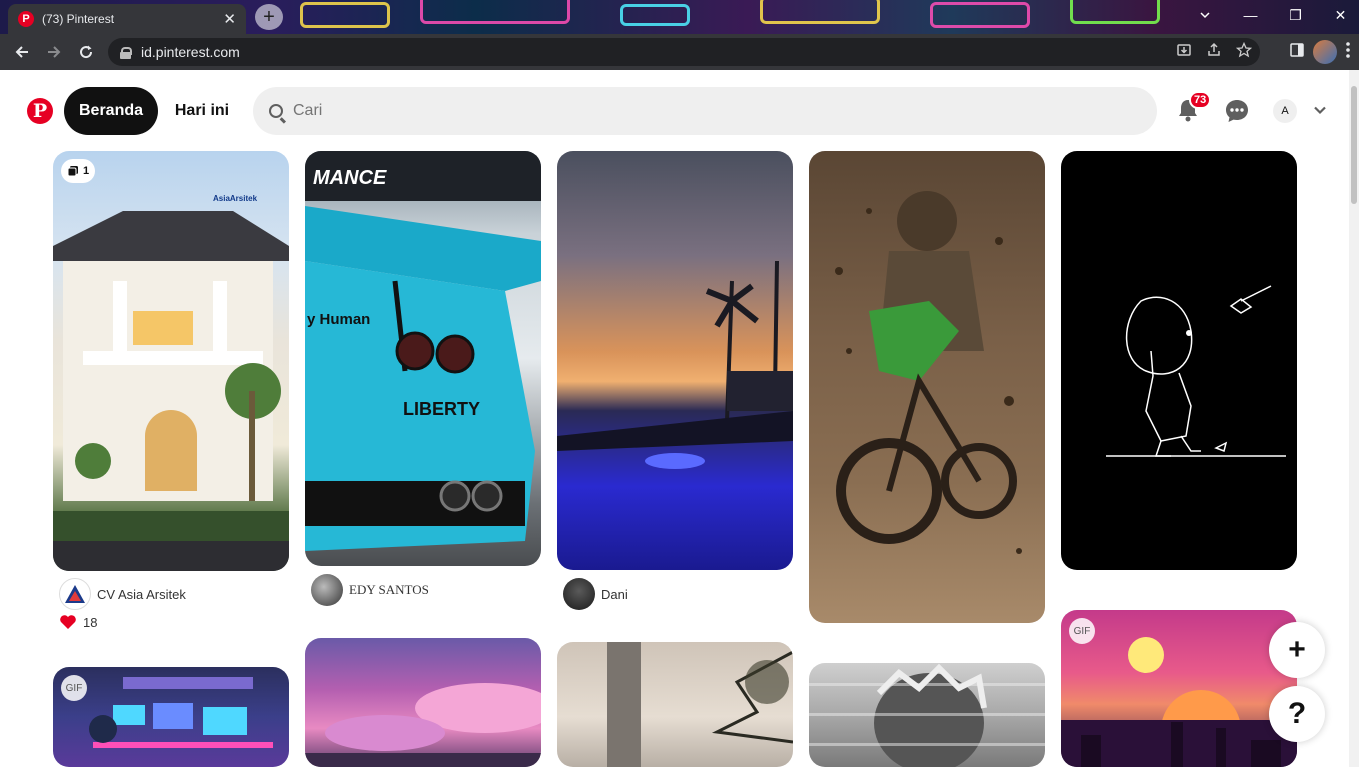 The height and width of the screenshot is (767, 1359). What do you see at coordinates (171, 361) in the screenshot?
I see `pin-house-image: 1 AsiaArsitek` at bounding box center [171, 361].